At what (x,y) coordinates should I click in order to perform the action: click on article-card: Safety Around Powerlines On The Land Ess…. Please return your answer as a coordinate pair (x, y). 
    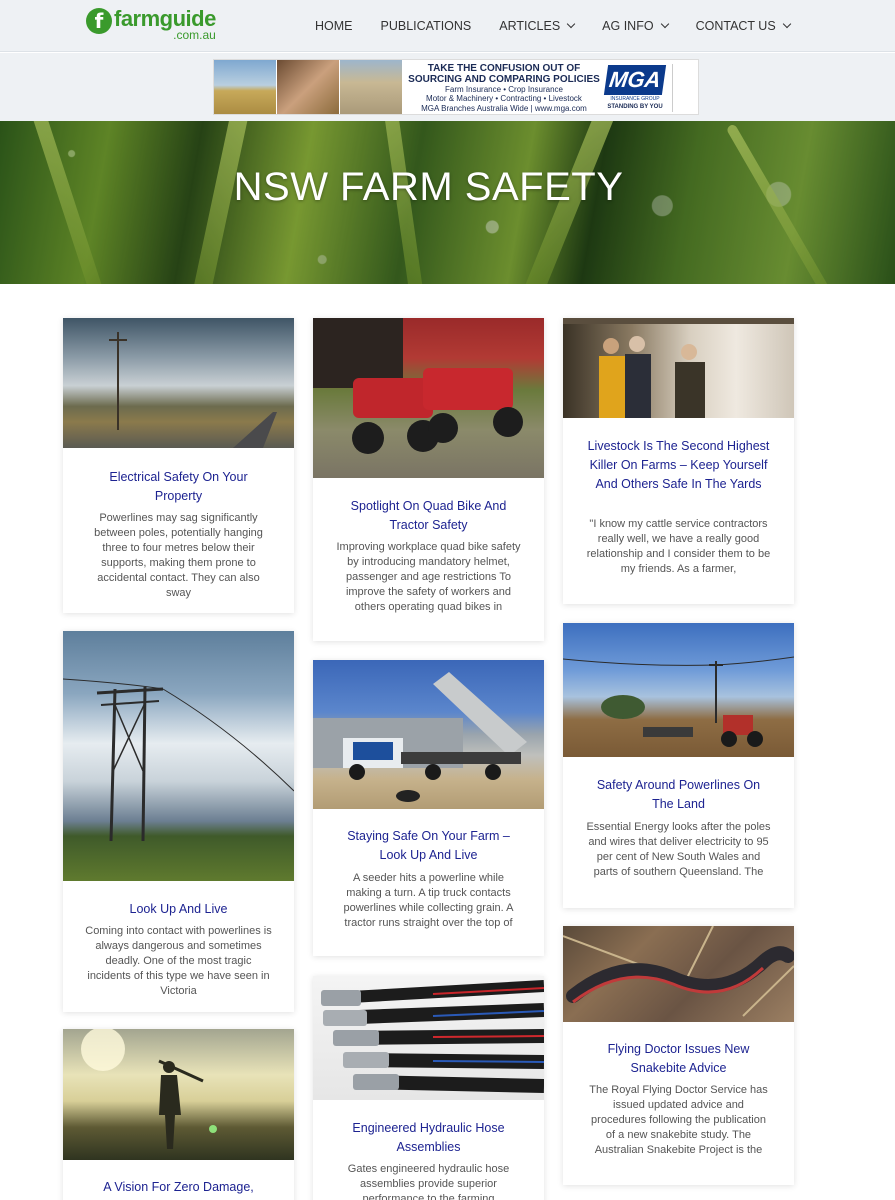
    Looking at the image, I should click on (678, 765).